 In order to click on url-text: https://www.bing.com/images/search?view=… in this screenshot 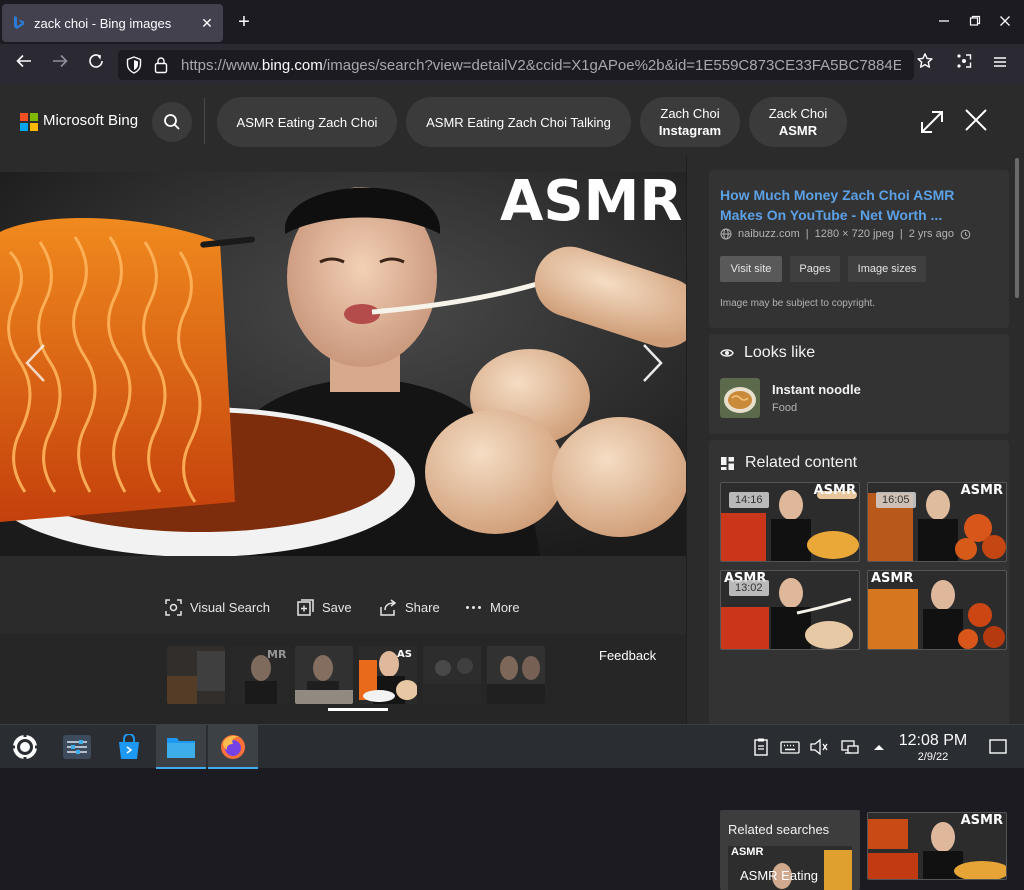, I will do `click(541, 65)`.